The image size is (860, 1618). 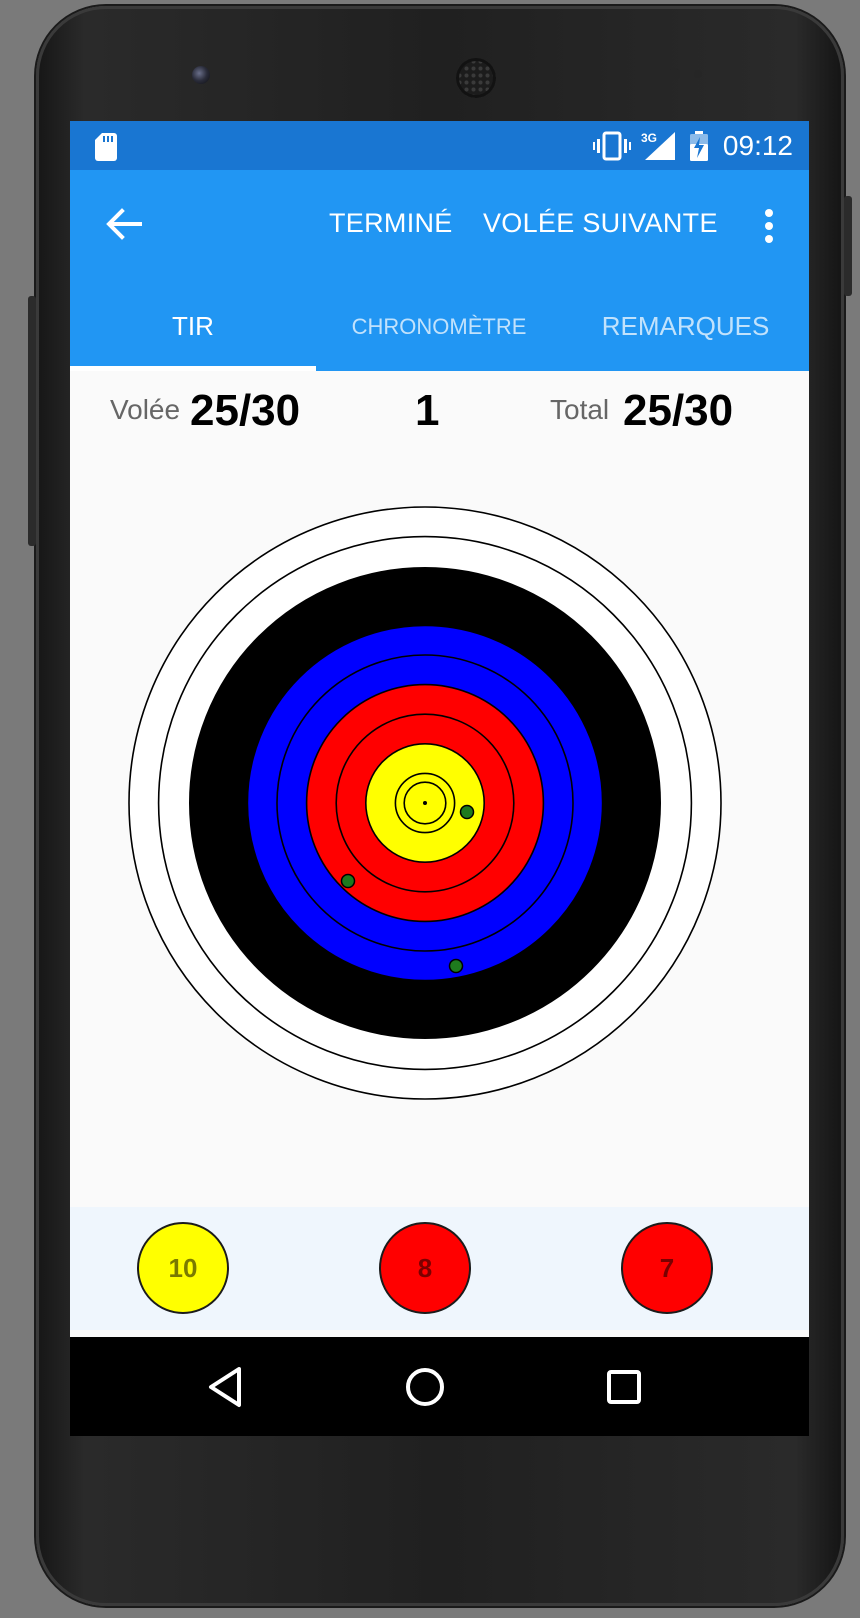 I want to click on volume-button, so click(x=32, y=421).